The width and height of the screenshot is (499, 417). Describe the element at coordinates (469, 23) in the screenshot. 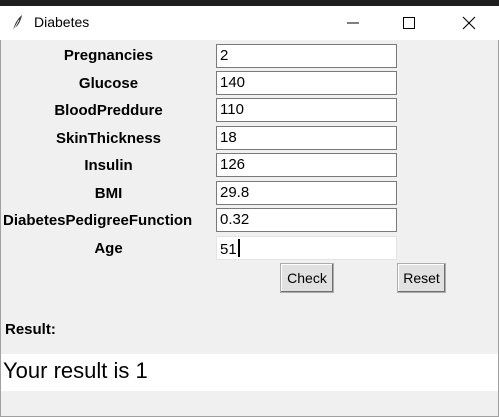

I see `close-button` at that location.